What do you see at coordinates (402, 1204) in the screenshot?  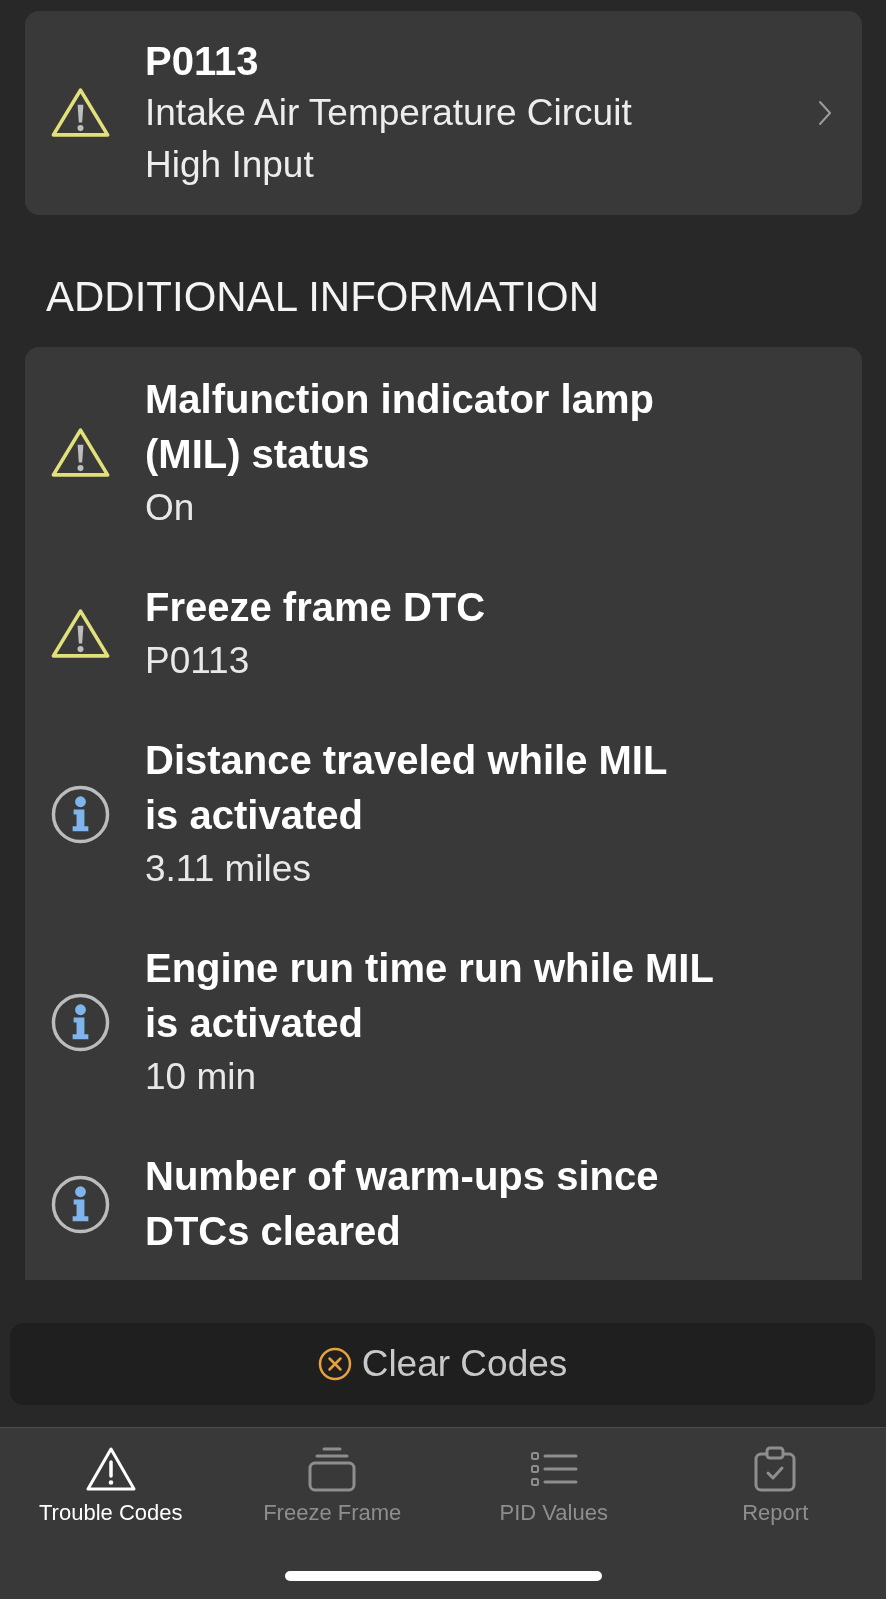 I see `info-title: Number of warm-ups since DTCs cleared` at bounding box center [402, 1204].